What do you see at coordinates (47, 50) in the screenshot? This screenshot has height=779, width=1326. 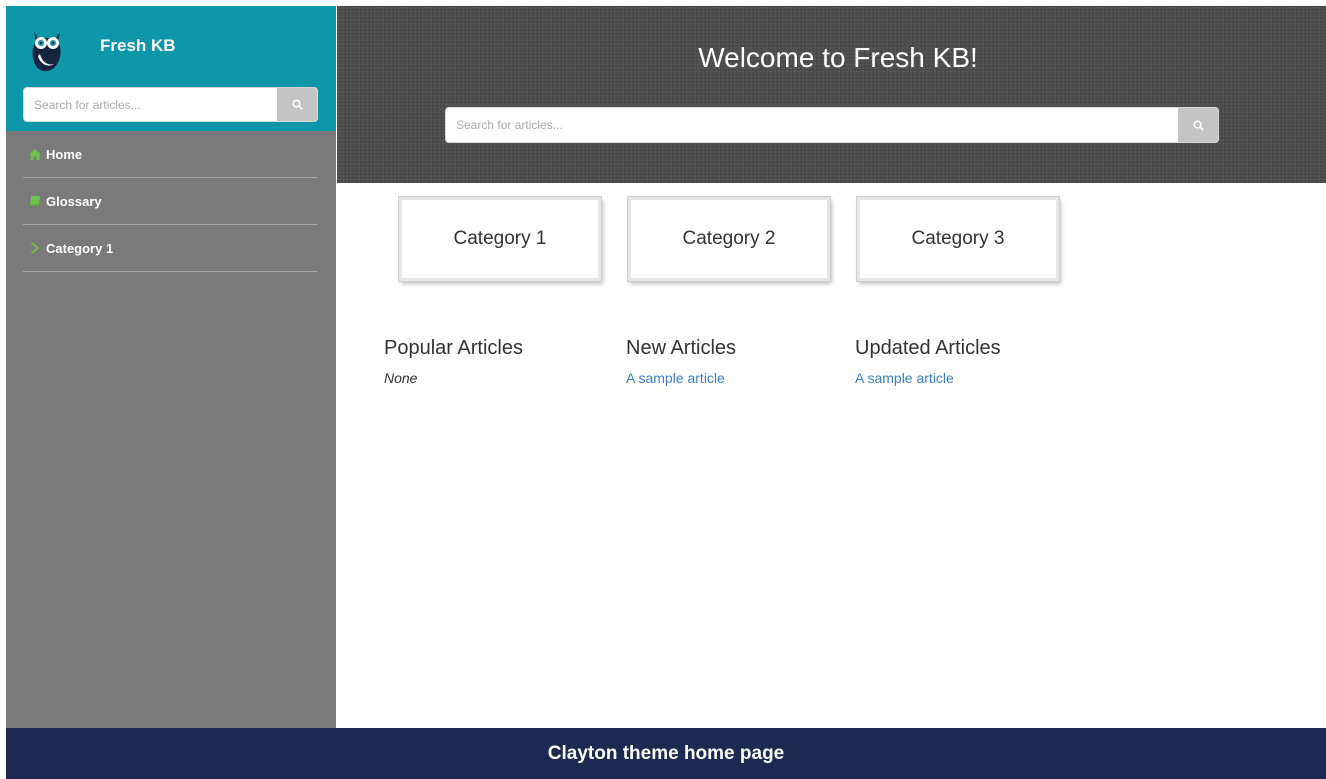 I see `owl-logo-icon` at bounding box center [47, 50].